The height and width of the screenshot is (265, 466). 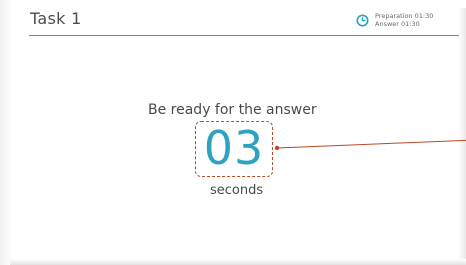 What do you see at coordinates (462, 136) in the screenshot?
I see `window-right-edge` at bounding box center [462, 136].